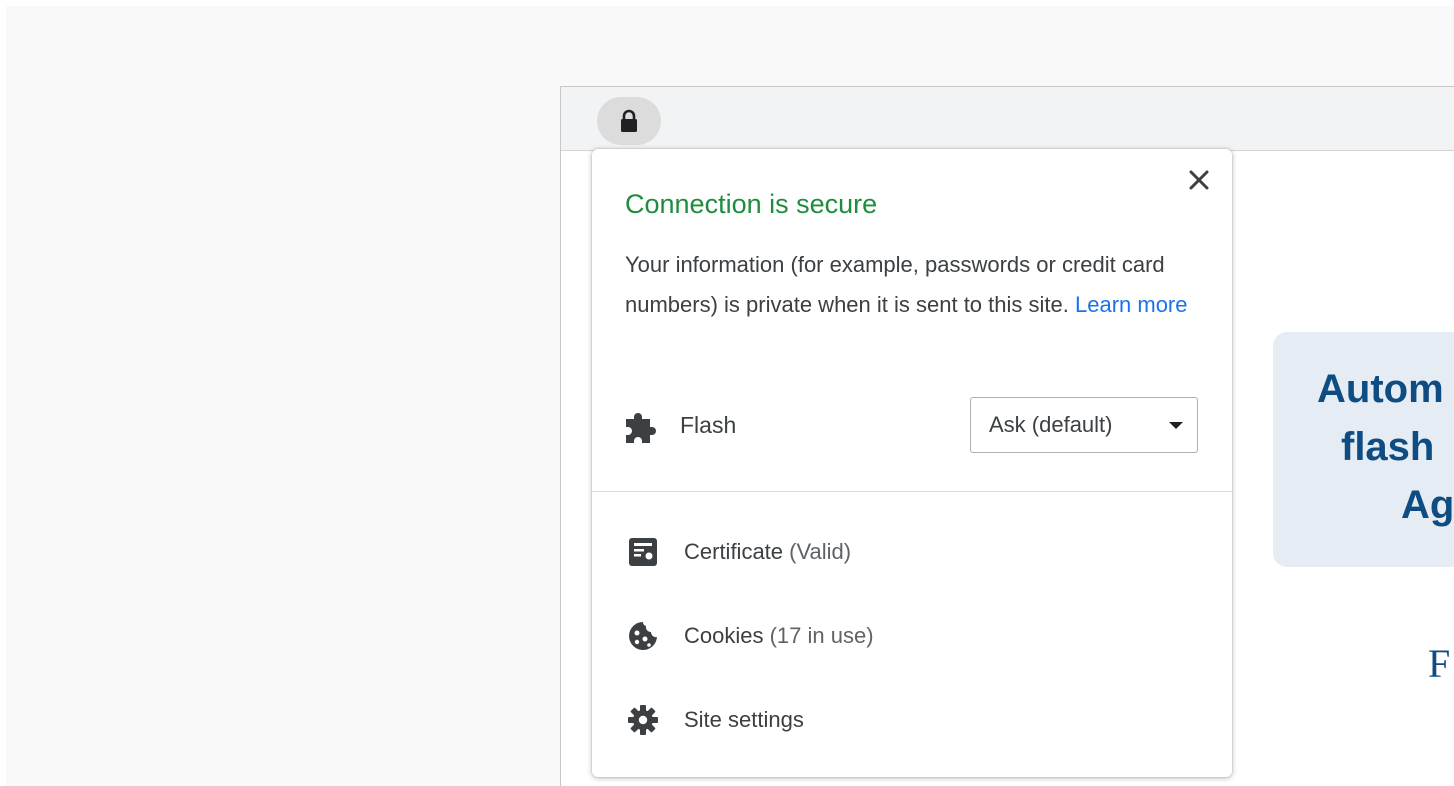 The image size is (1454, 786). Describe the element at coordinates (1427, 505) in the screenshot. I see `card-text-line-3: Ag` at that location.